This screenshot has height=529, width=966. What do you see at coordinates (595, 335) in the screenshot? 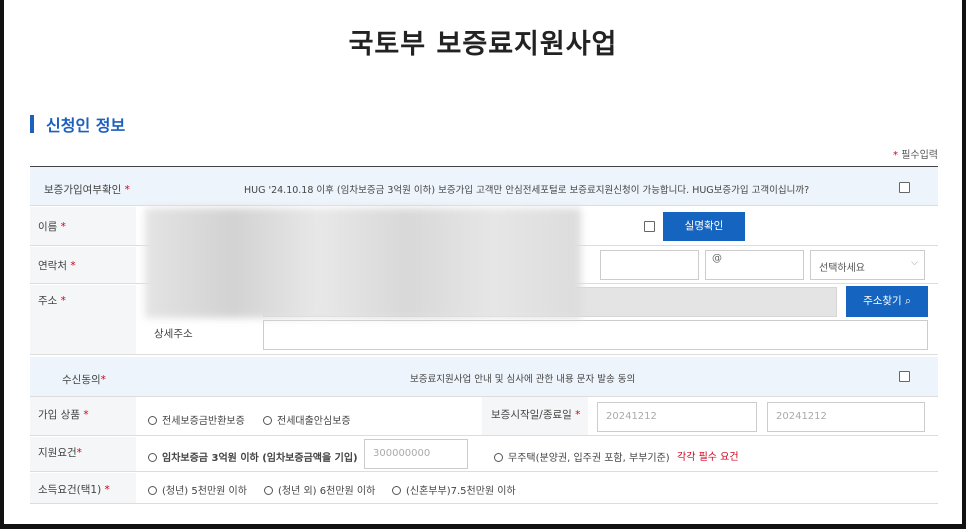
I see `detail-address-input` at bounding box center [595, 335].